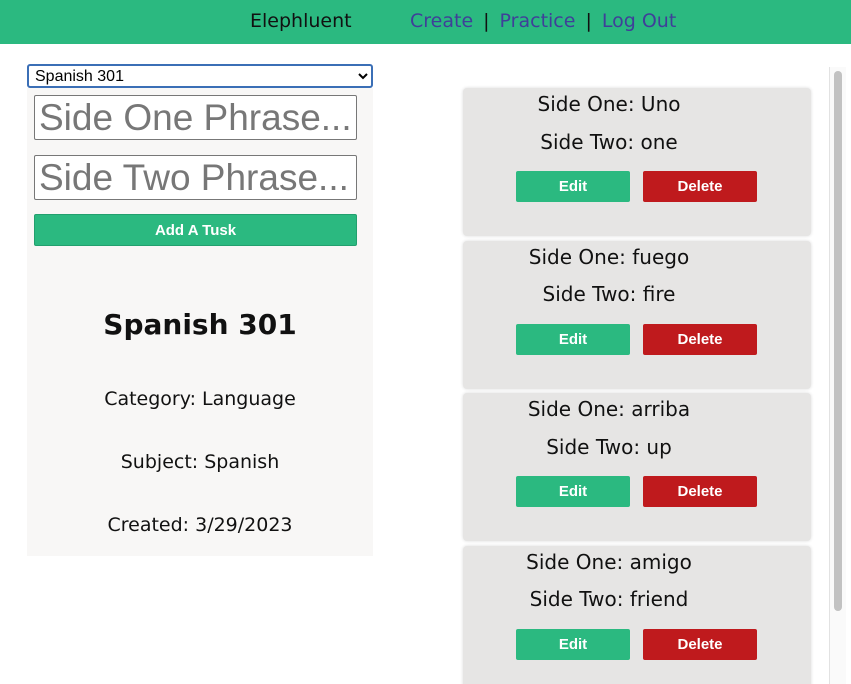 This screenshot has width=851, height=684. What do you see at coordinates (200, 525) in the screenshot?
I see `set-created-date: Created: 3/29/2023` at bounding box center [200, 525].